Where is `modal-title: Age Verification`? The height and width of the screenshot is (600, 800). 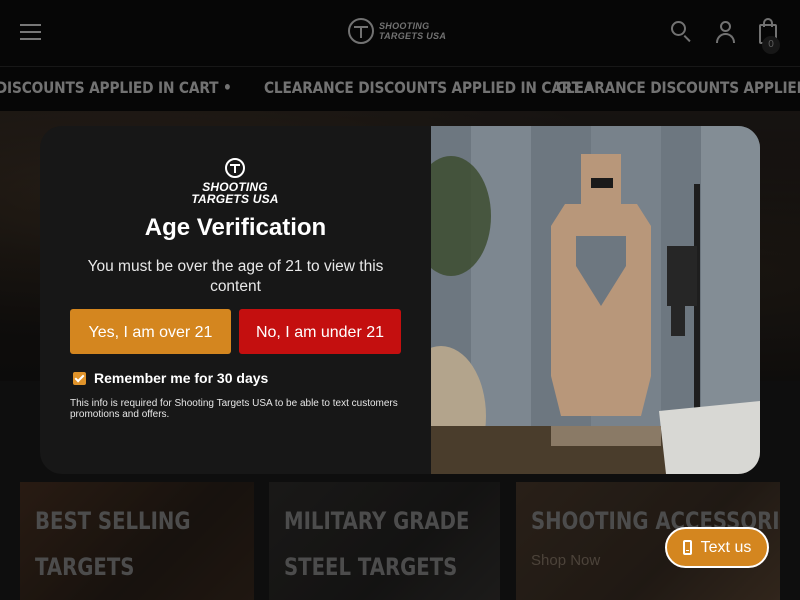 modal-title: Age Verification is located at coordinates (235, 227).